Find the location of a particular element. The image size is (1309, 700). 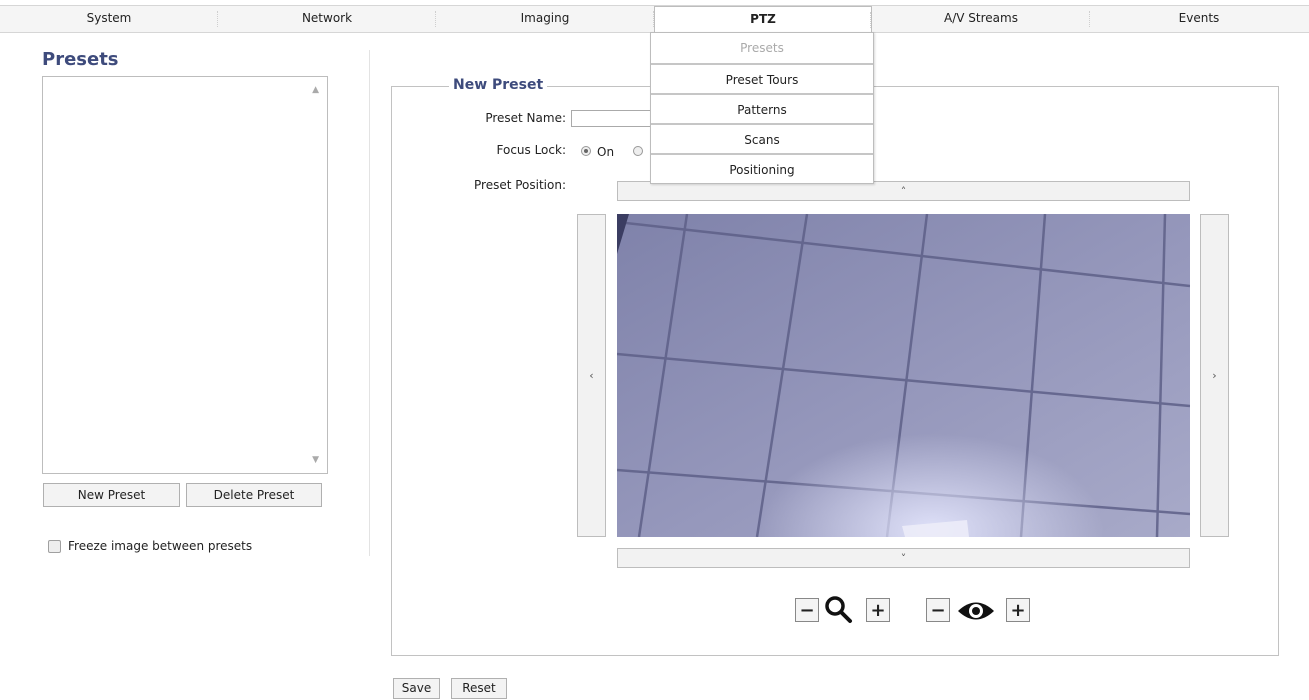

tilt-down-button: ˅ is located at coordinates (903, 558).